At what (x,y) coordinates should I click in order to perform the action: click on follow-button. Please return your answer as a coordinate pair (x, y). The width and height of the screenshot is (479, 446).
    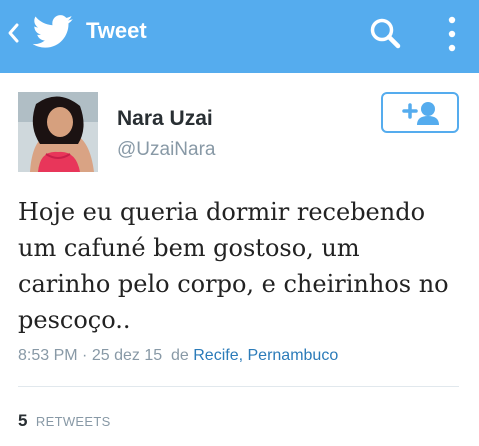
    Looking at the image, I should click on (420, 112).